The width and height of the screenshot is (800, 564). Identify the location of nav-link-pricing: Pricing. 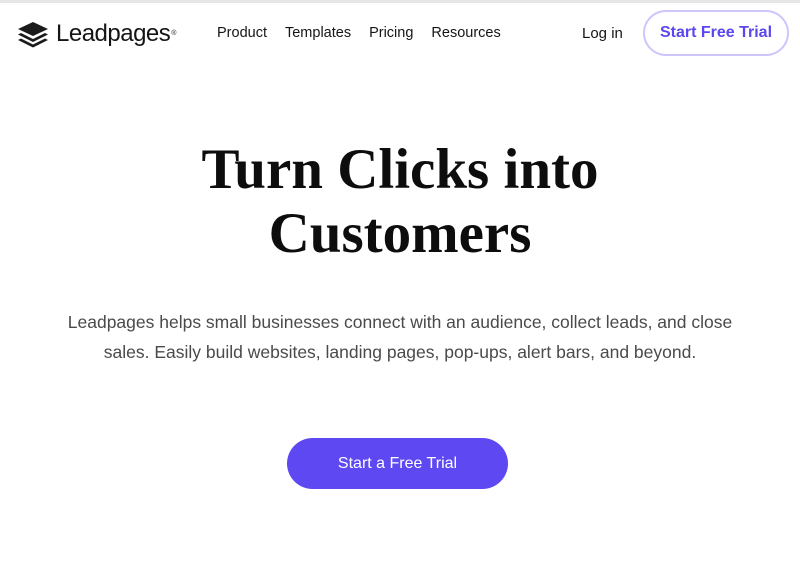
(391, 33).